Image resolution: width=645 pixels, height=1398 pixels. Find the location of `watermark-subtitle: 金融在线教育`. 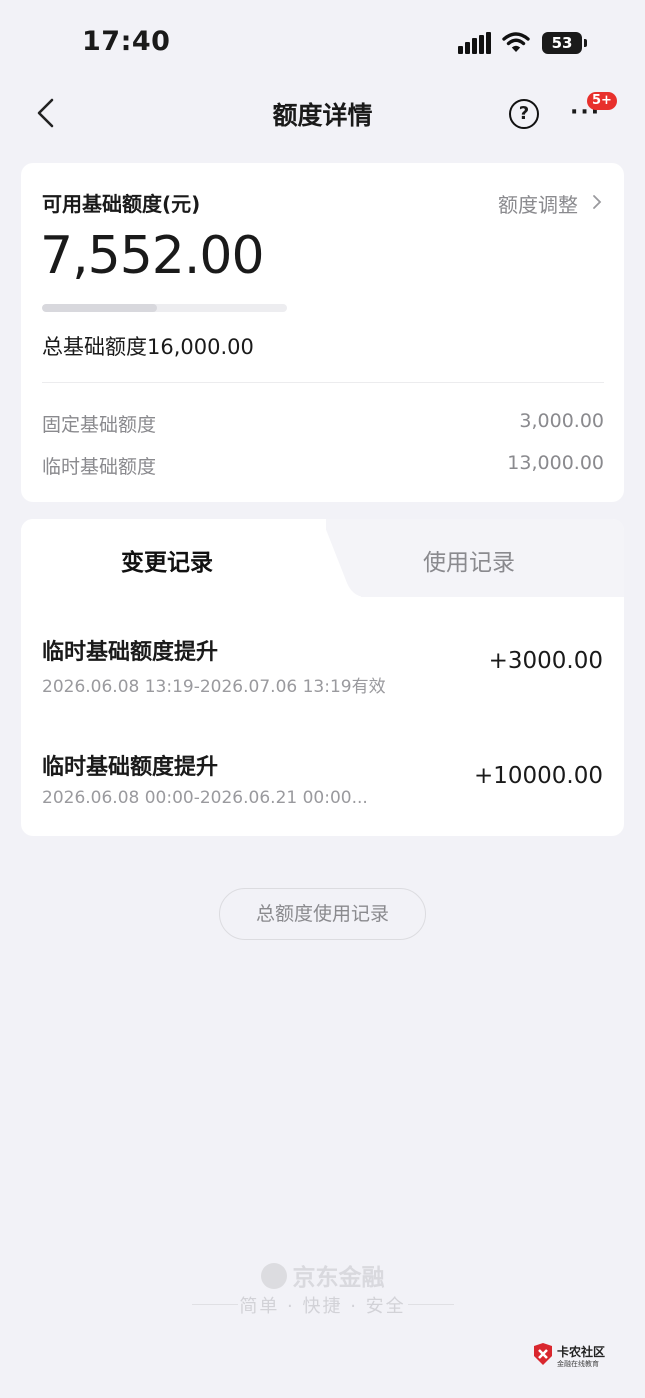

watermark-subtitle: 金融在线教育 is located at coordinates (578, 1364).